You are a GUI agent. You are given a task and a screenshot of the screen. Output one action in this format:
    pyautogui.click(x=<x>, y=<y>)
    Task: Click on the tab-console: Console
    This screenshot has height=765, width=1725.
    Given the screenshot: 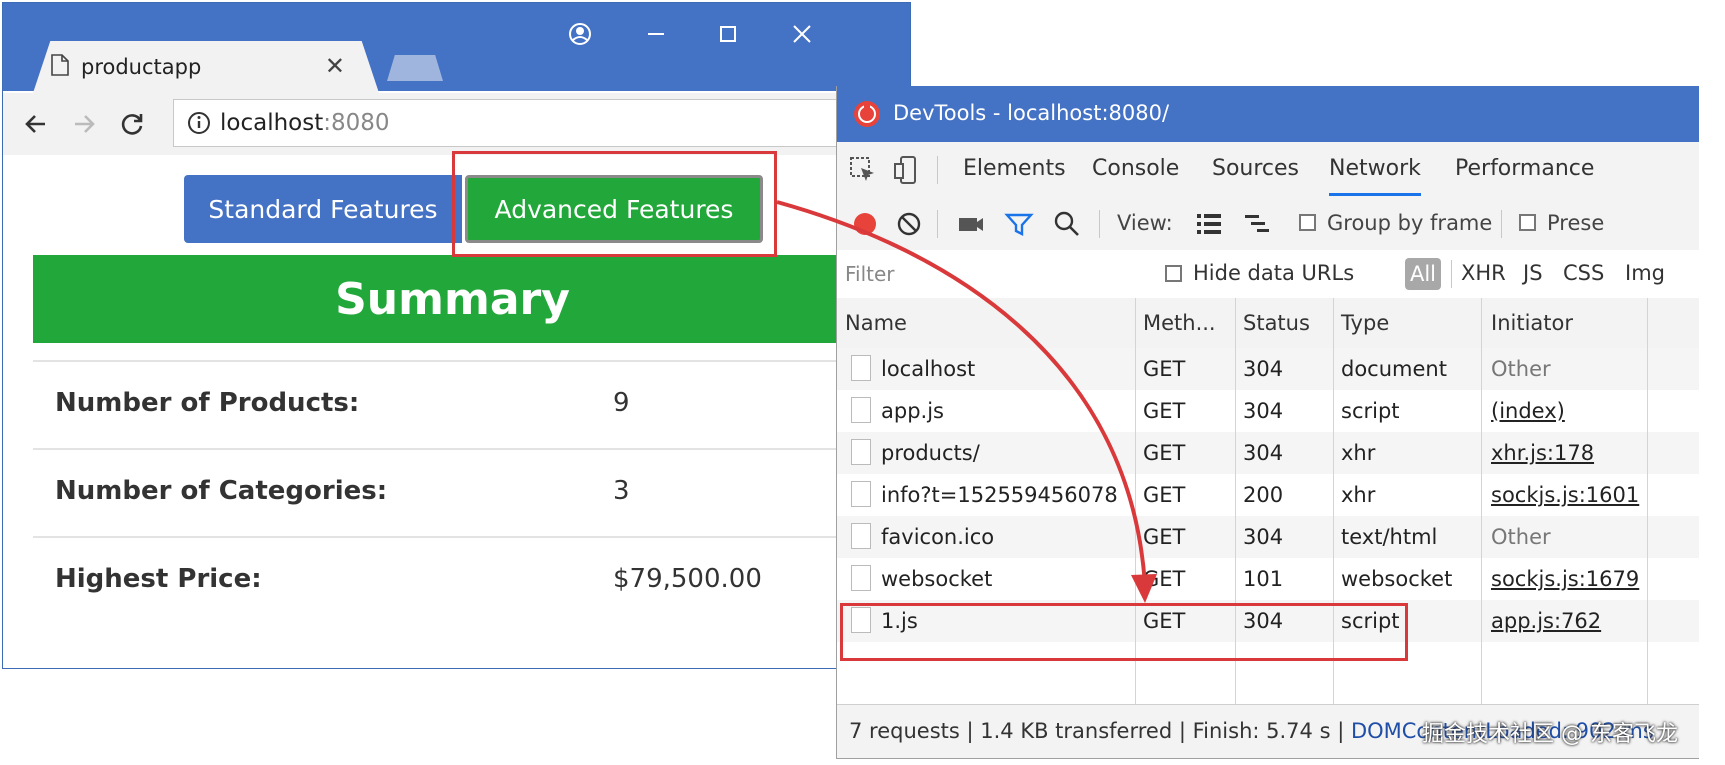 What is the action you would take?
    pyautogui.click(x=1135, y=168)
    